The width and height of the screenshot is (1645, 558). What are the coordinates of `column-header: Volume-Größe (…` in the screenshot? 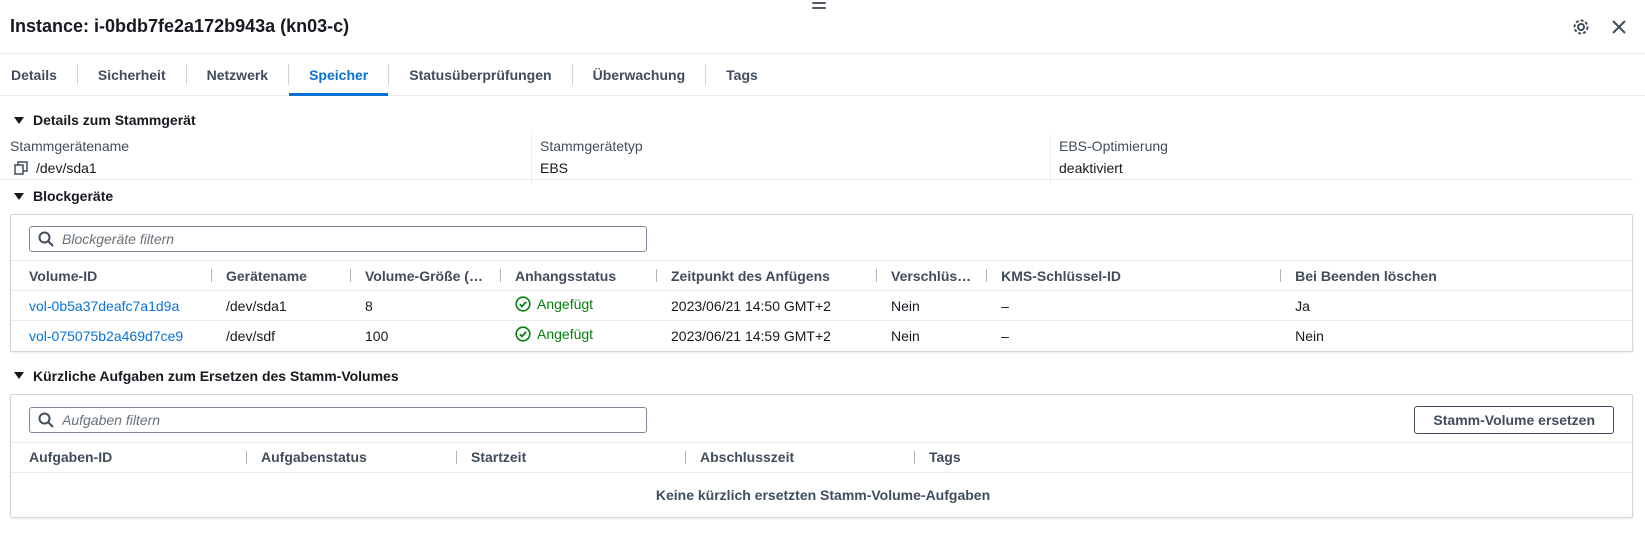 It's located at (425, 275).